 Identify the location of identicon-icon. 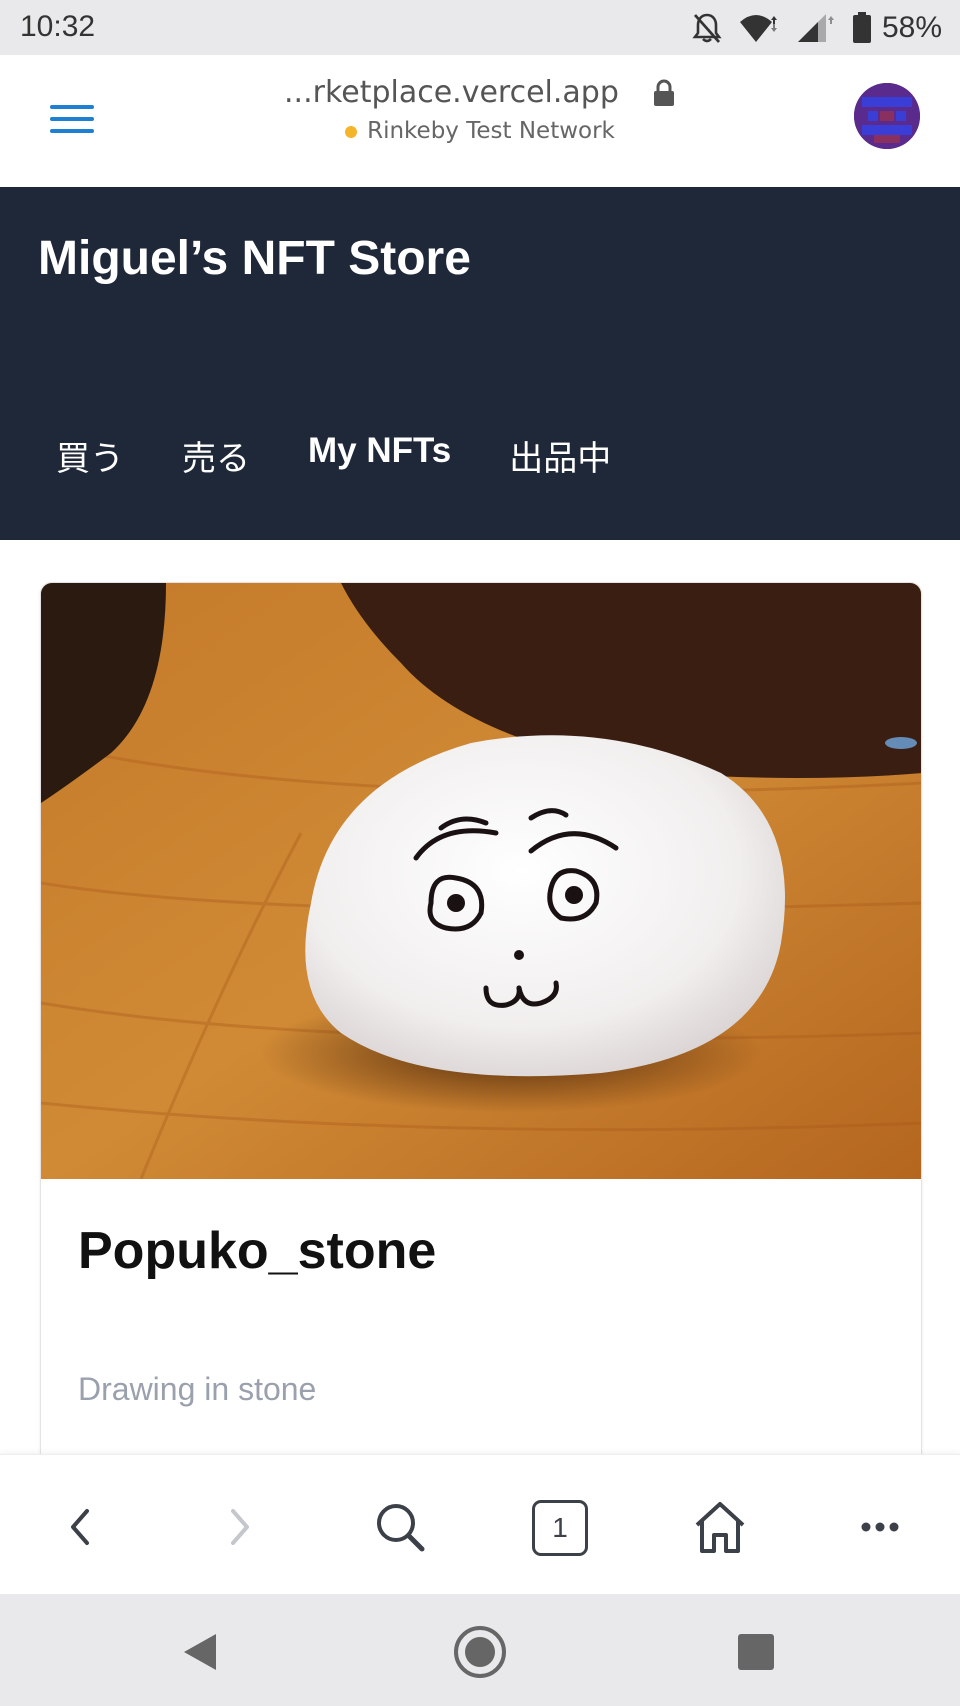
(887, 116).